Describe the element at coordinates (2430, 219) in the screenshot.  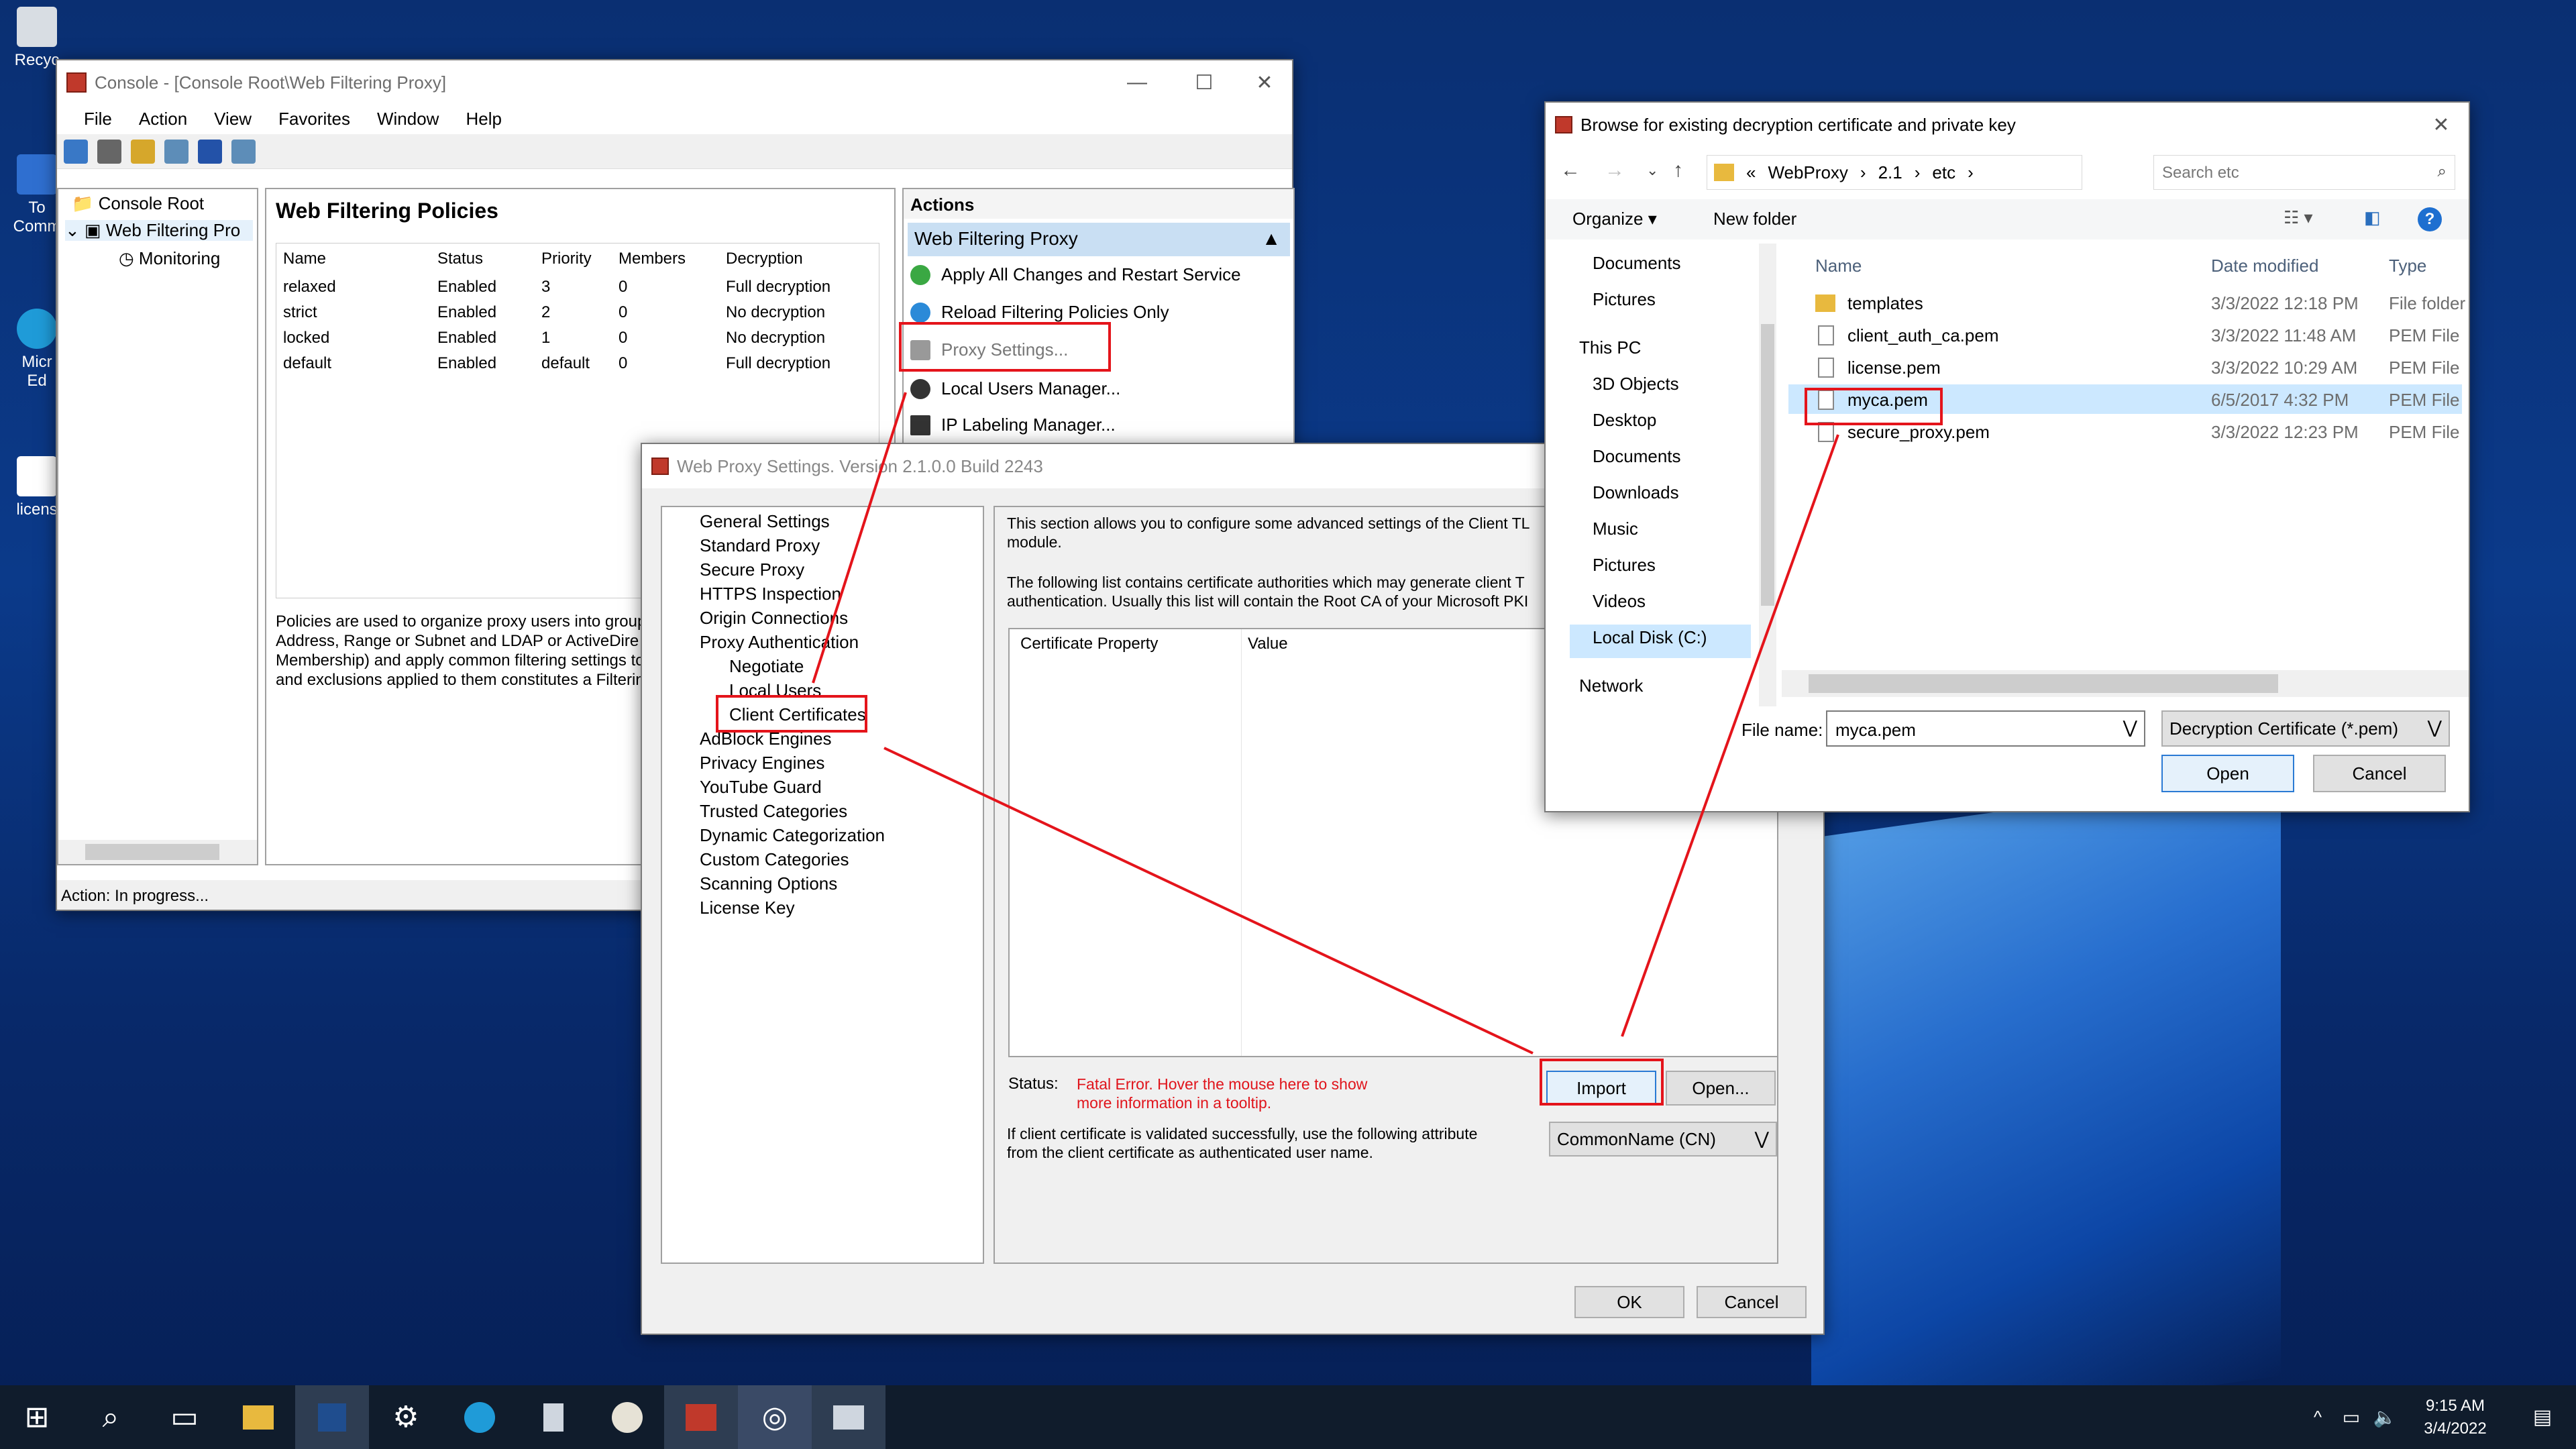
I see `help-icon: ?` at that location.